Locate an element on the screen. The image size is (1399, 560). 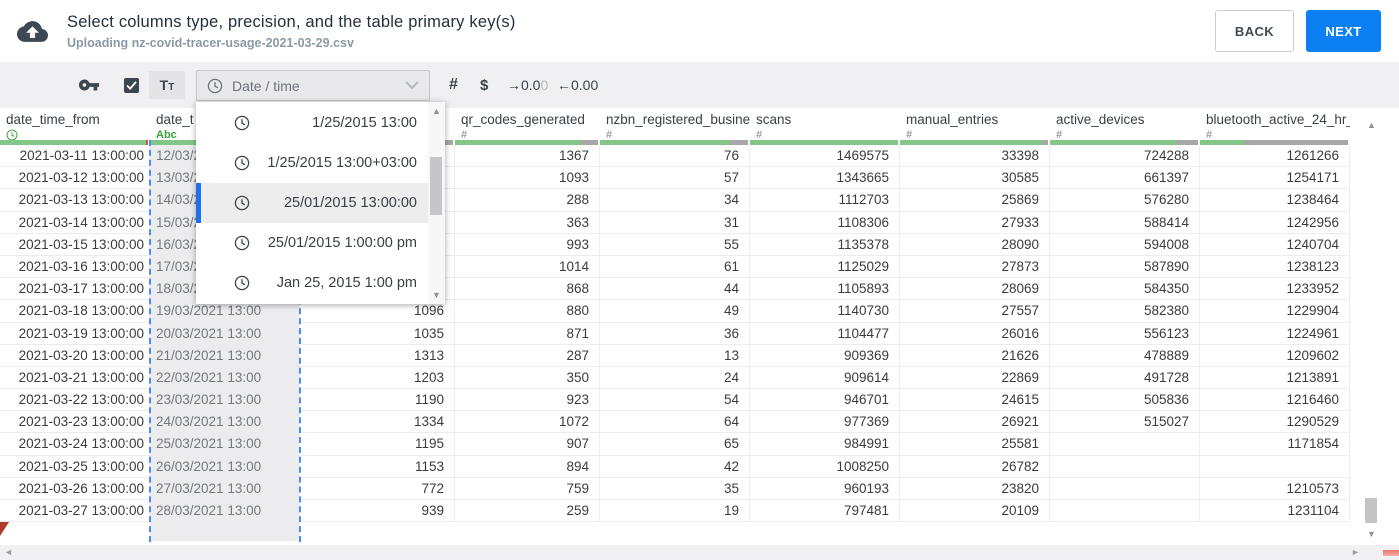
table-cell: 1290529 is located at coordinates (1275, 422).